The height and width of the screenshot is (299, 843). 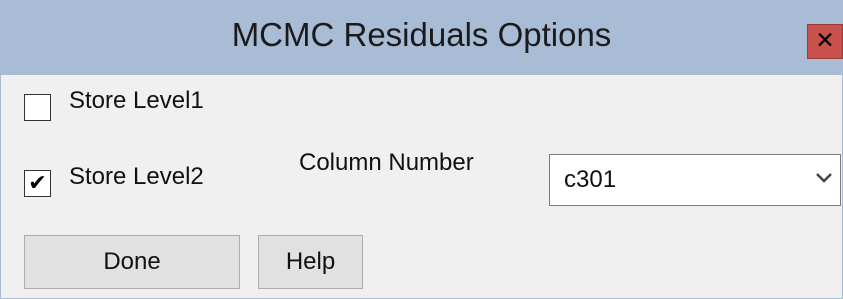 I want to click on store-level1-checkbox, so click(x=37, y=107).